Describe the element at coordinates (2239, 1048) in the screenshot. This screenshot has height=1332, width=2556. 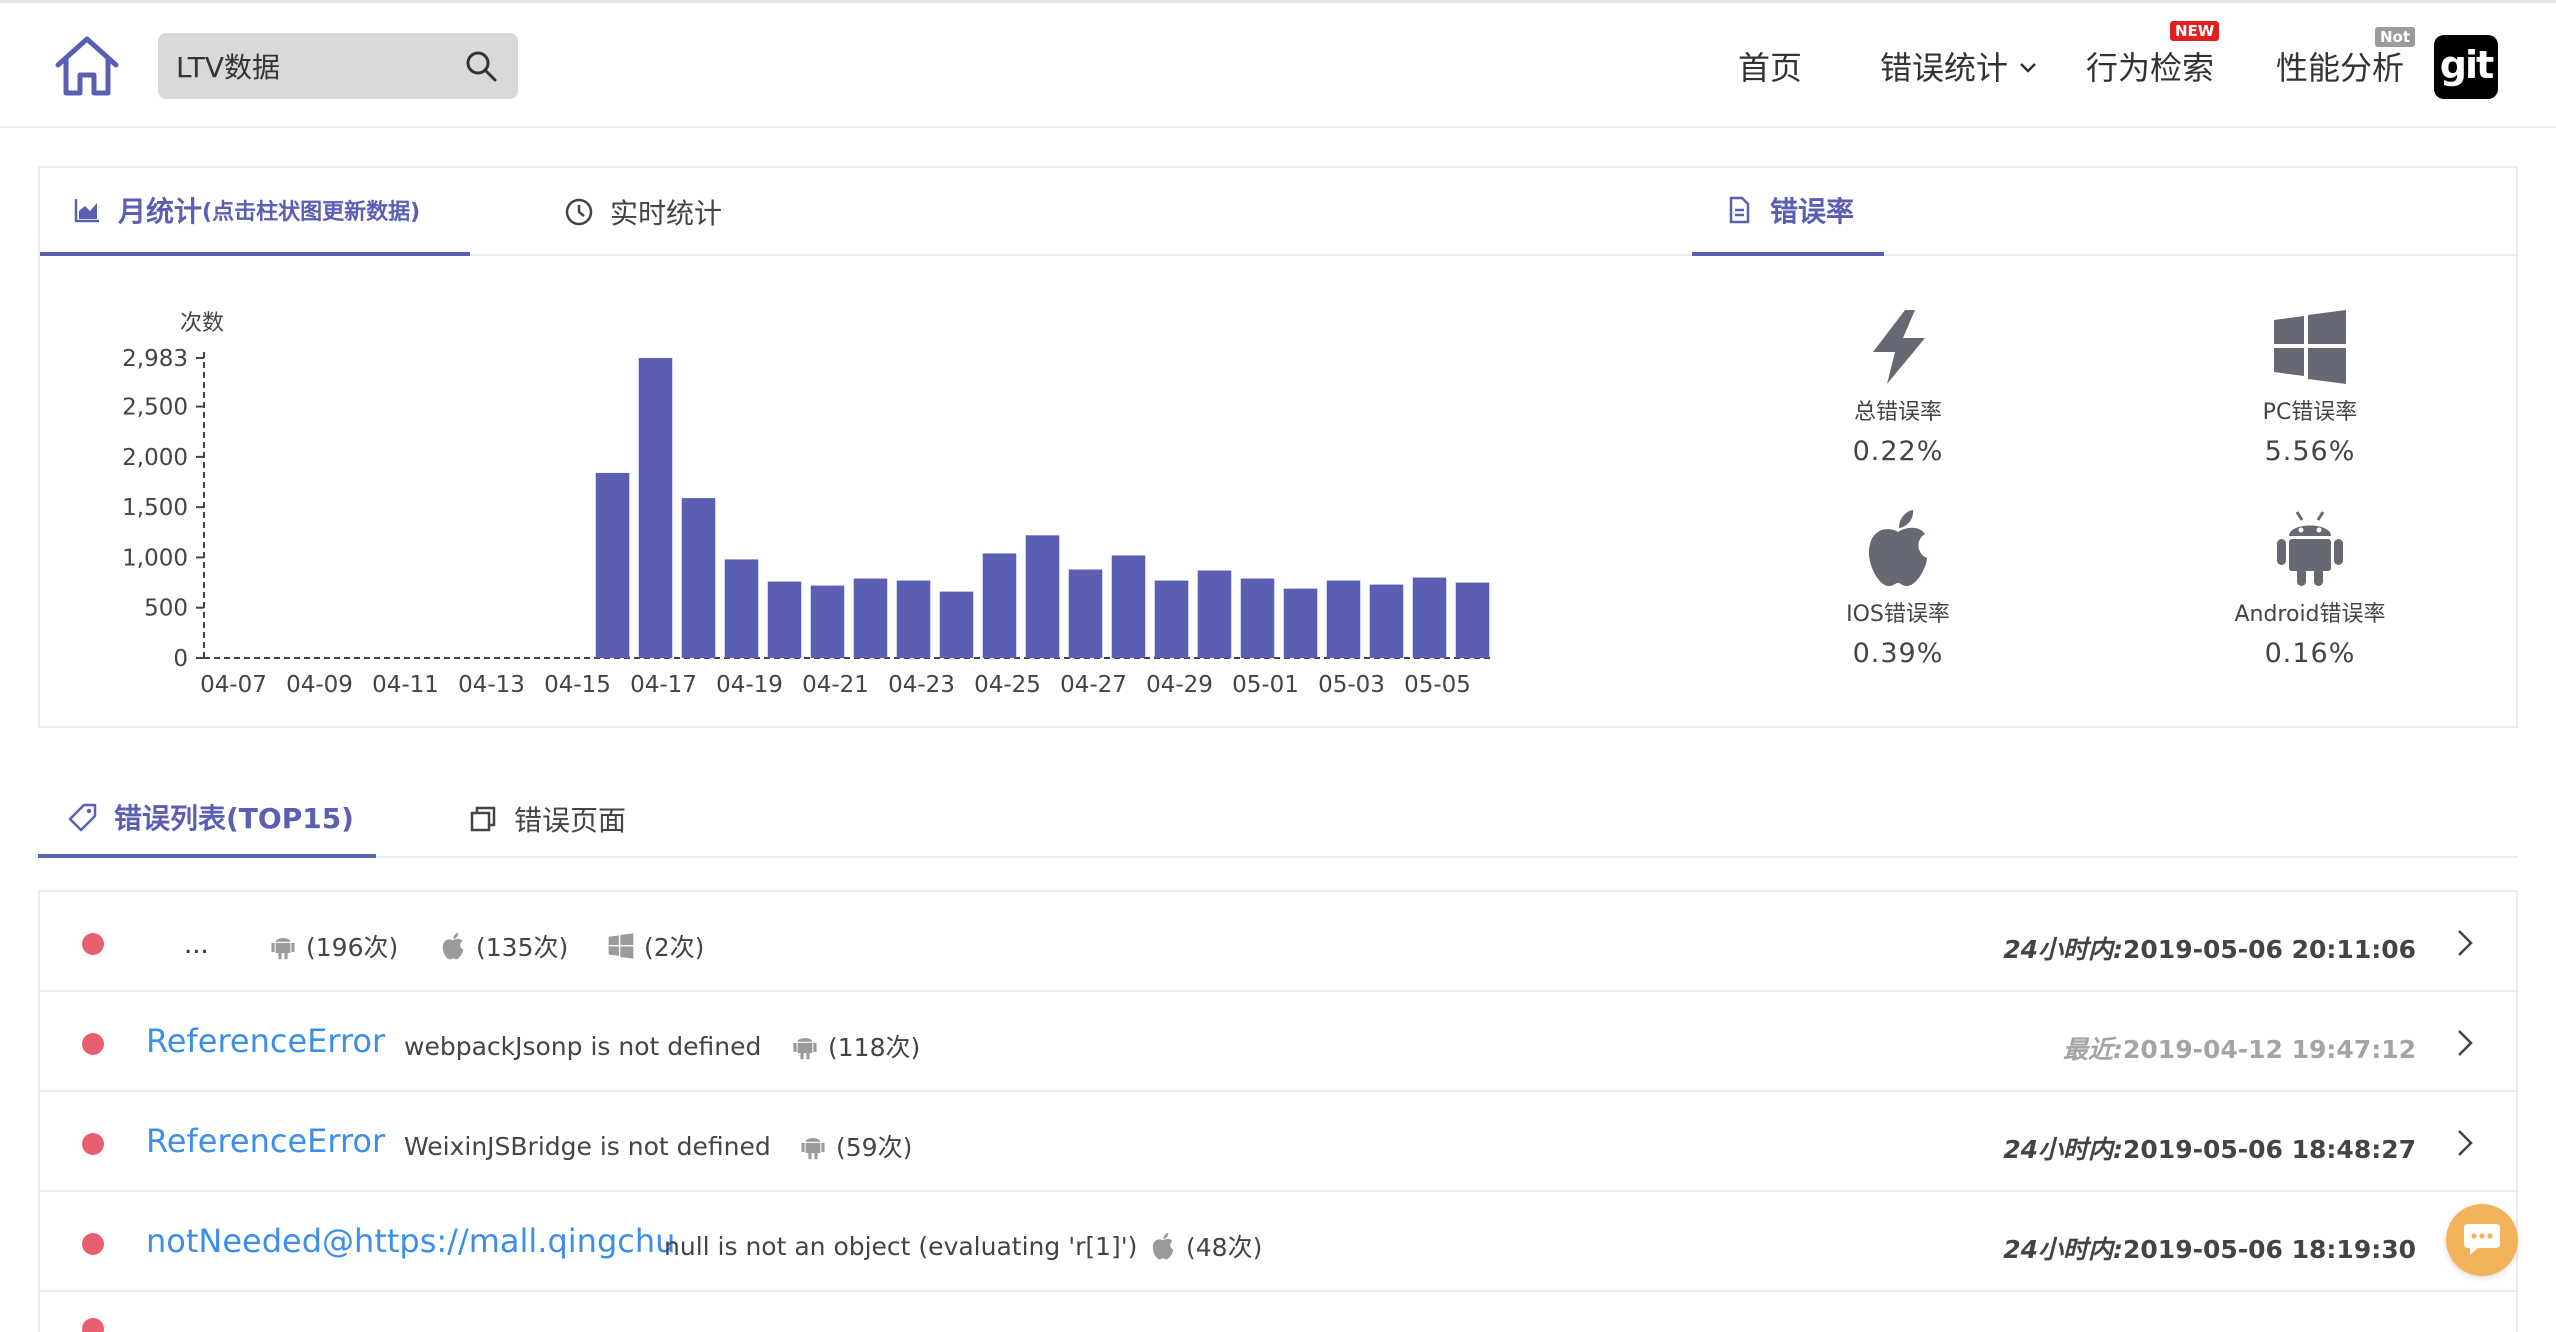
I see `error-time: 最近:2019-04-12 19:47:12` at that location.